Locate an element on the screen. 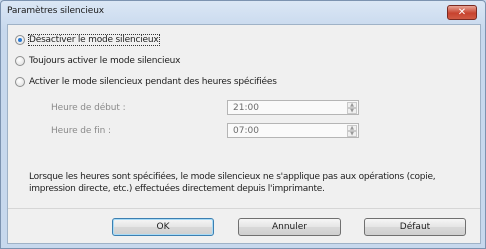  radio-always-silent: Toujours activer le mode silencieux is located at coordinates (97, 61).